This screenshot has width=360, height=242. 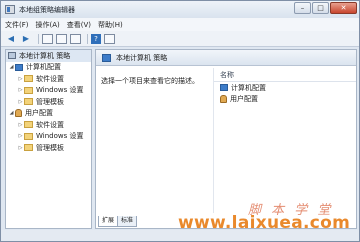 What do you see at coordinates (75, 38) in the screenshot?
I see `export-list-icon` at bounding box center [75, 38].